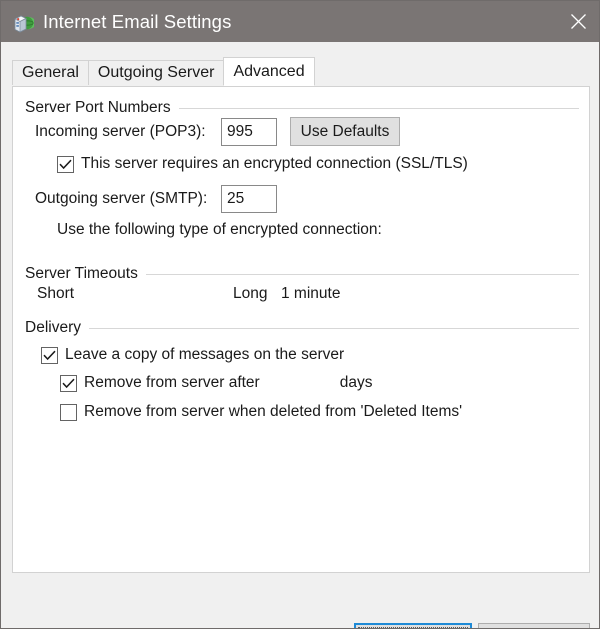 The image size is (600, 629). I want to click on timeout-short-label: Short, so click(56, 293).